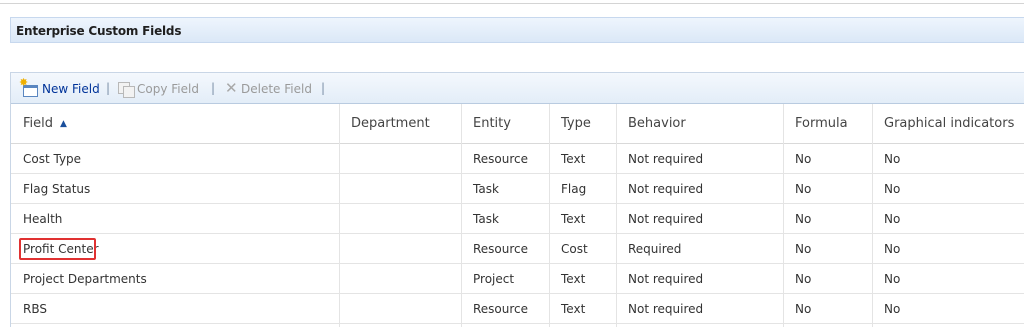 The width and height of the screenshot is (1024, 327). Describe the element at coordinates (517, 30) in the screenshot. I see `section-header: Enterprise Custom Fields` at that location.